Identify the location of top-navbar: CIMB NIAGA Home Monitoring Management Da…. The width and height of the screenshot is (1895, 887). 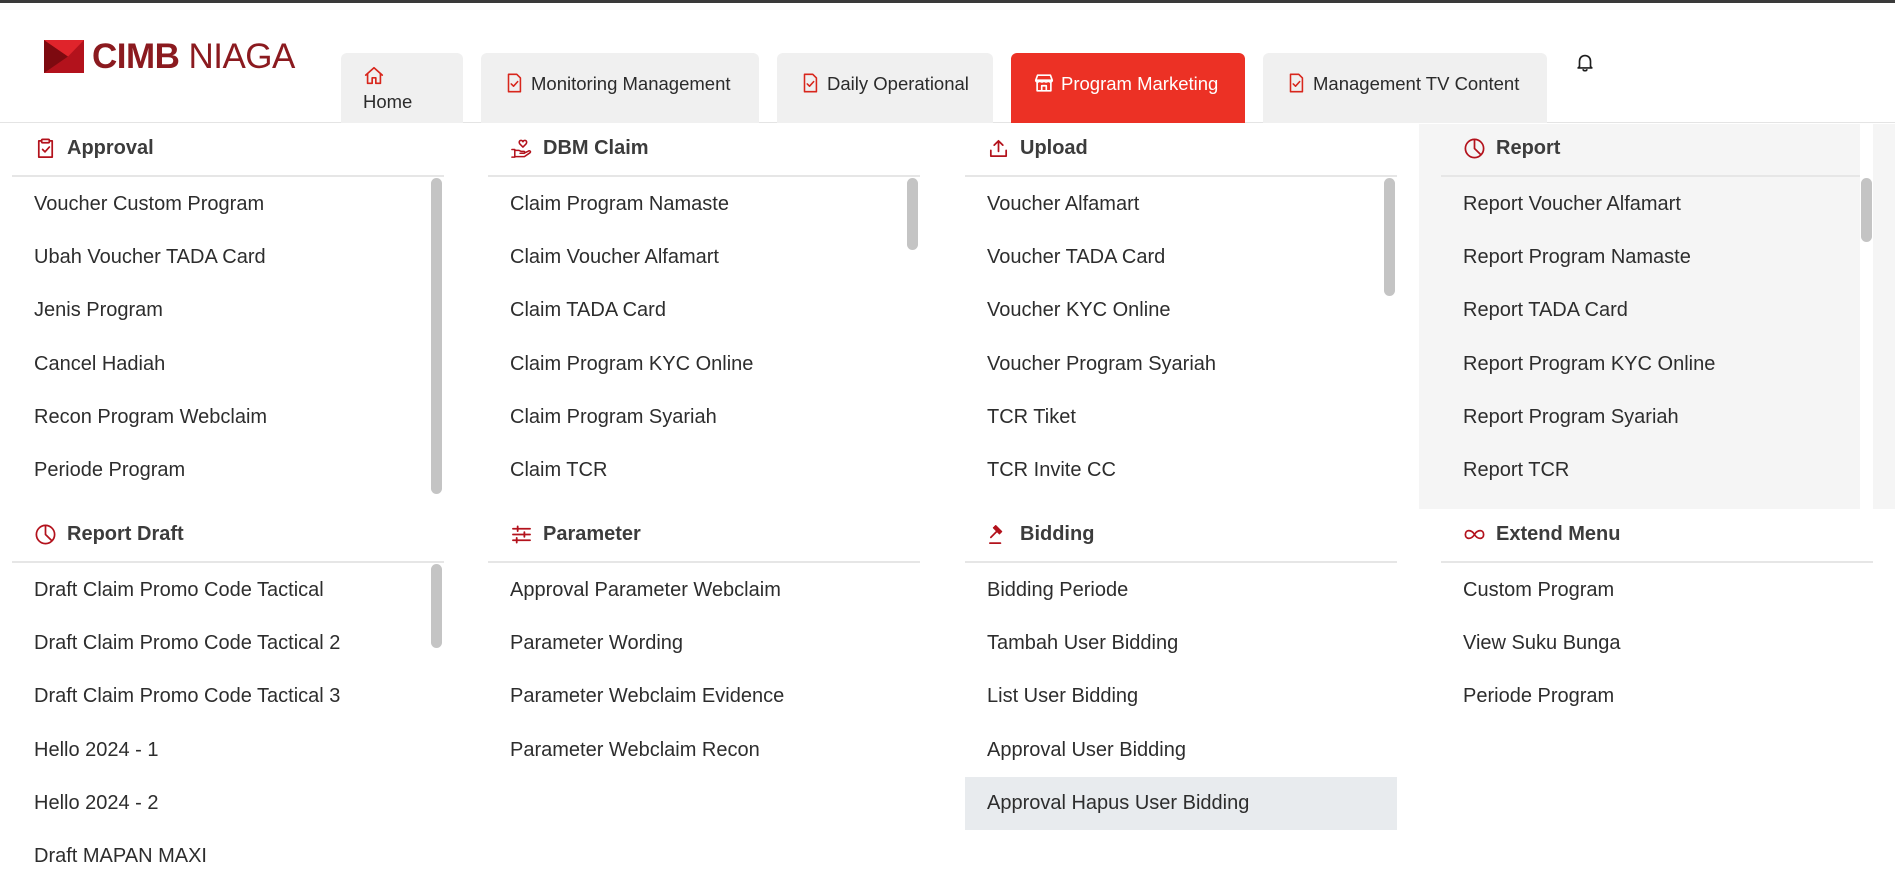
(947, 63).